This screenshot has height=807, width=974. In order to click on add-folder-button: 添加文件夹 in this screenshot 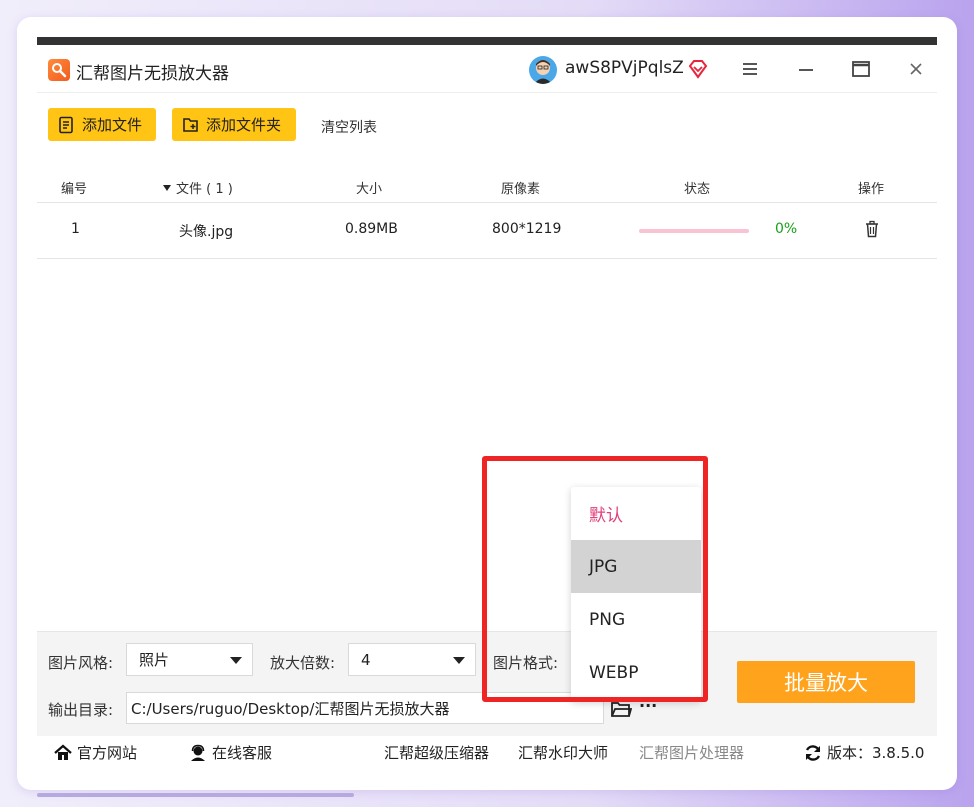, I will do `click(234, 124)`.